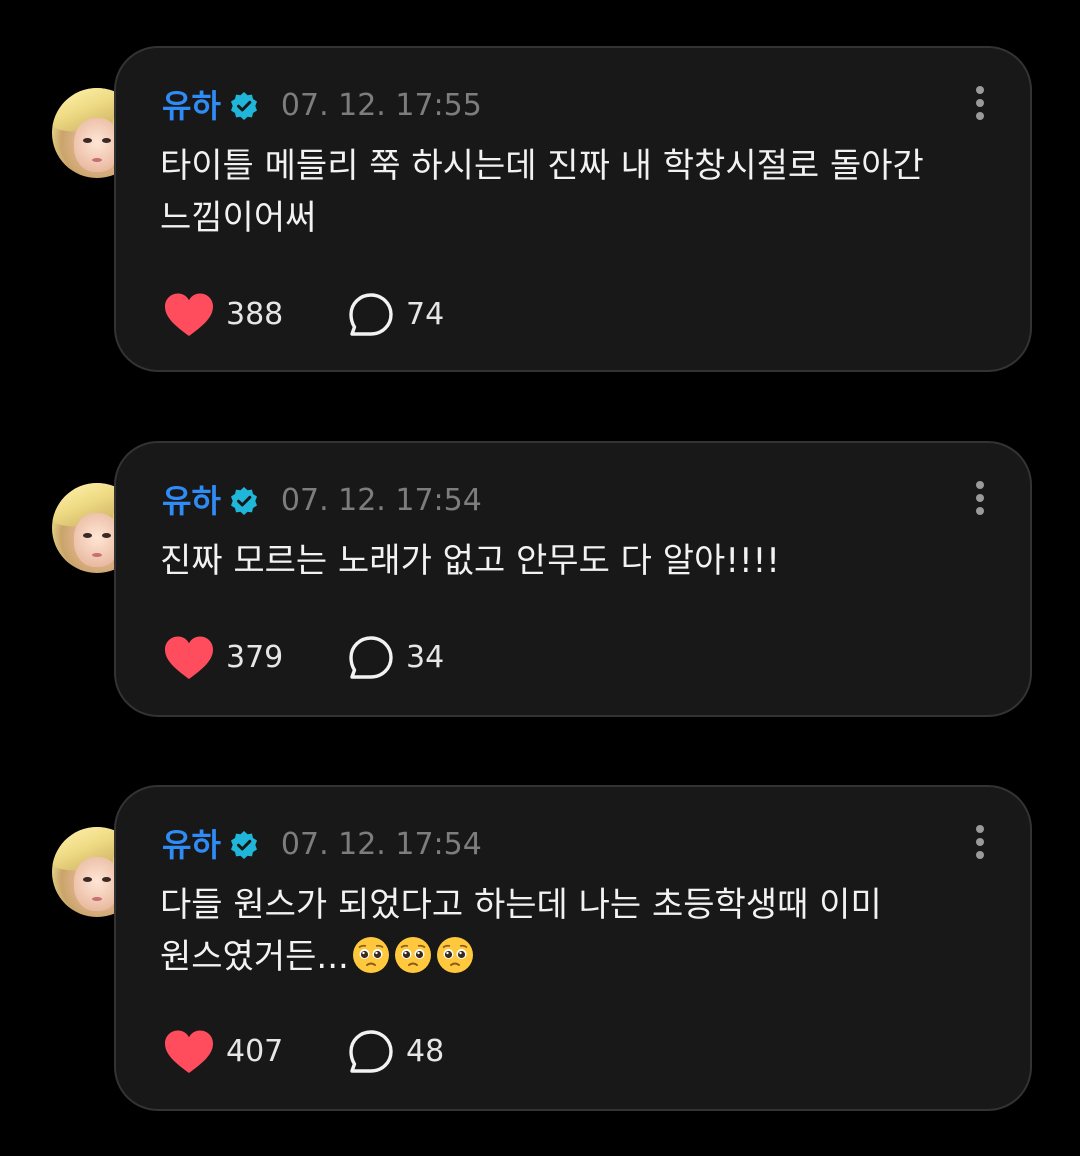  Describe the element at coordinates (542, 192) in the screenshot. I see `post-text-content: 타이틀 메들리 쭉 하시는데 진짜 내 학창시절로 돌아간 느낌이어써` at that location.